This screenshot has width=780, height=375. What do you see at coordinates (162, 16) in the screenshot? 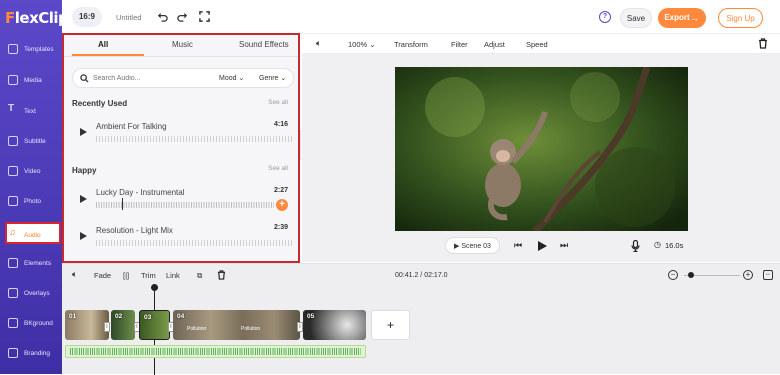
I see `undo-icon` at bounding box center [162, 16].